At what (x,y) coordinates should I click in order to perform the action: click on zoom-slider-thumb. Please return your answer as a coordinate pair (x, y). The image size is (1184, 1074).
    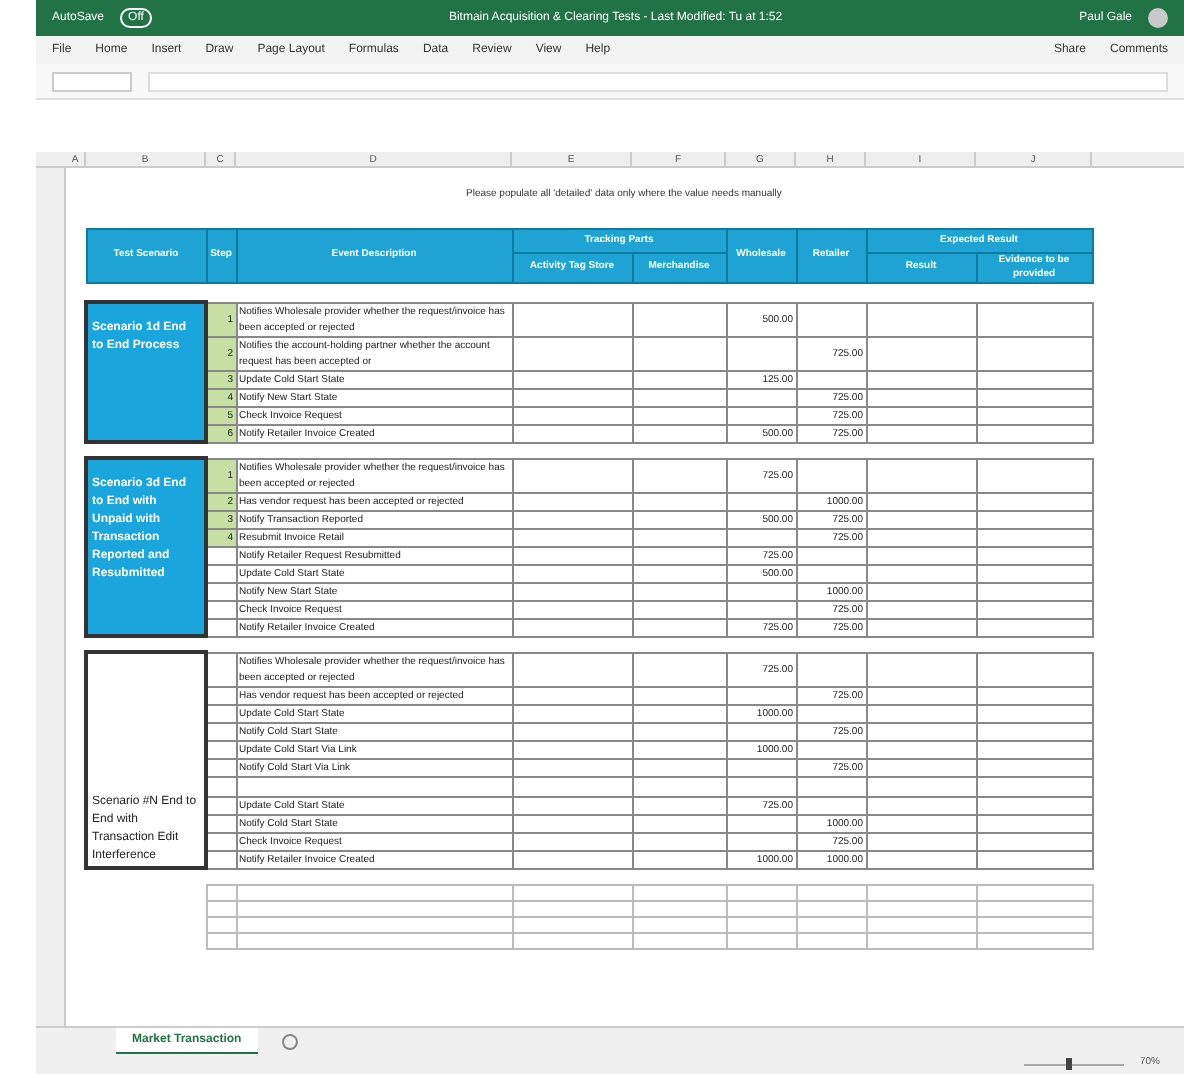
    Looking at the image, I should click on (1068, 1064).